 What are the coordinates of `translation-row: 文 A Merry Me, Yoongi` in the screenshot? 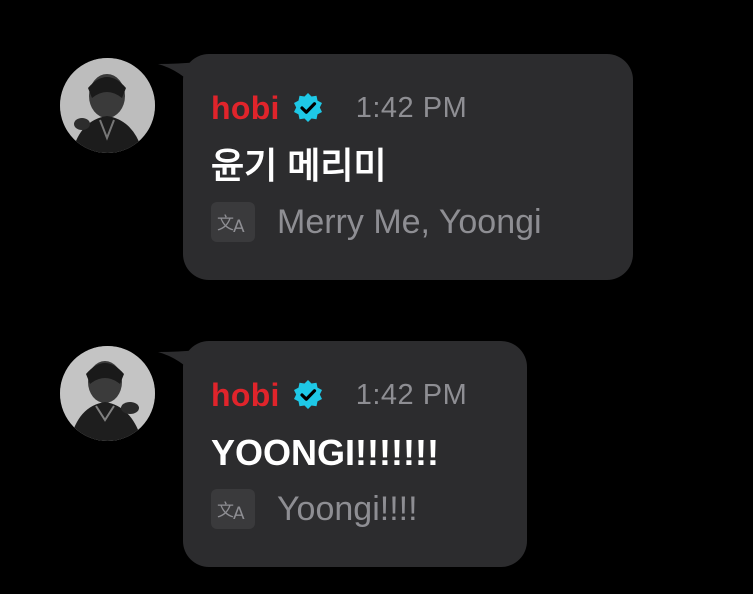 It's located at (408, 222).